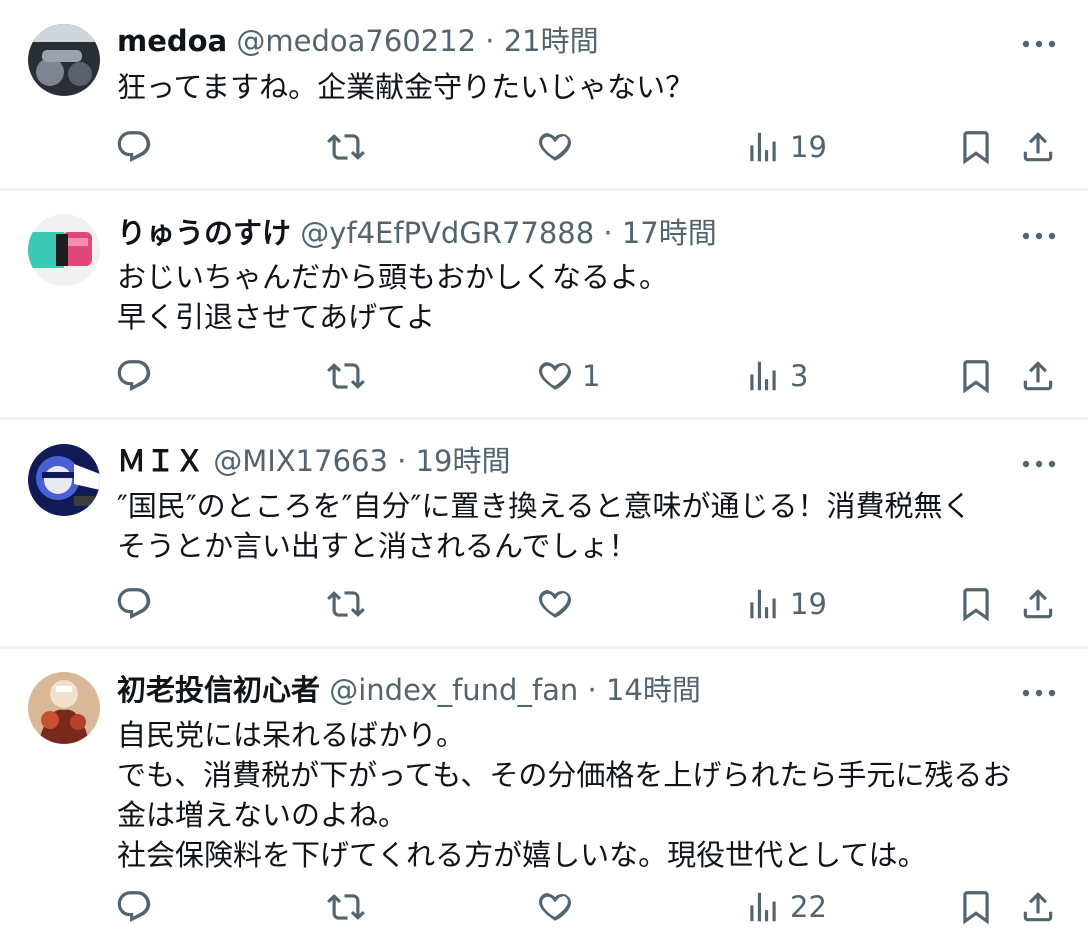  Describe the element at coordinates (172, 41) in the screenshot. I see `display-name: medoa` at that location.